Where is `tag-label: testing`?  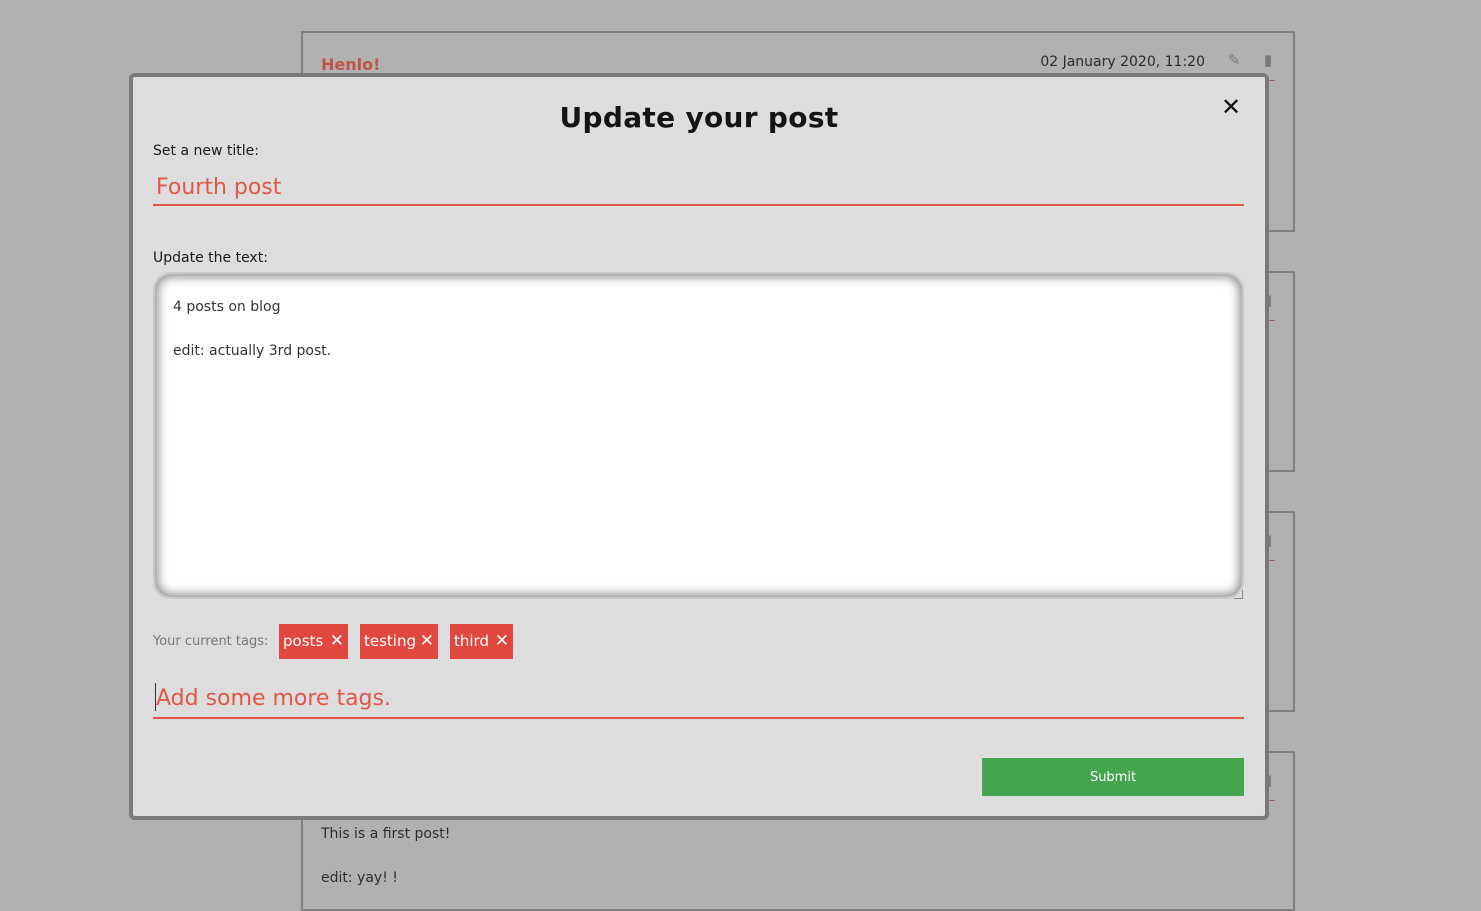
tag-label: testing is located at coordinates (390, 641).